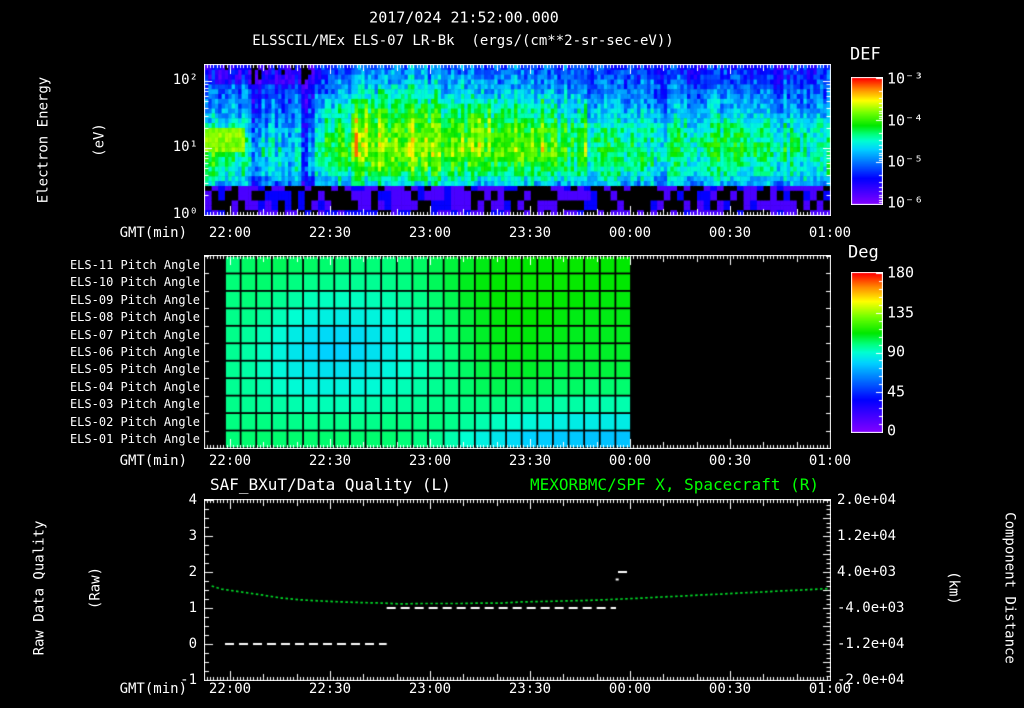 Image resolution: width=1024 pixels, height=708 pixels. I want to click on pitch-row-label: ELS-06 Pitch Angle, so click(134, 351).